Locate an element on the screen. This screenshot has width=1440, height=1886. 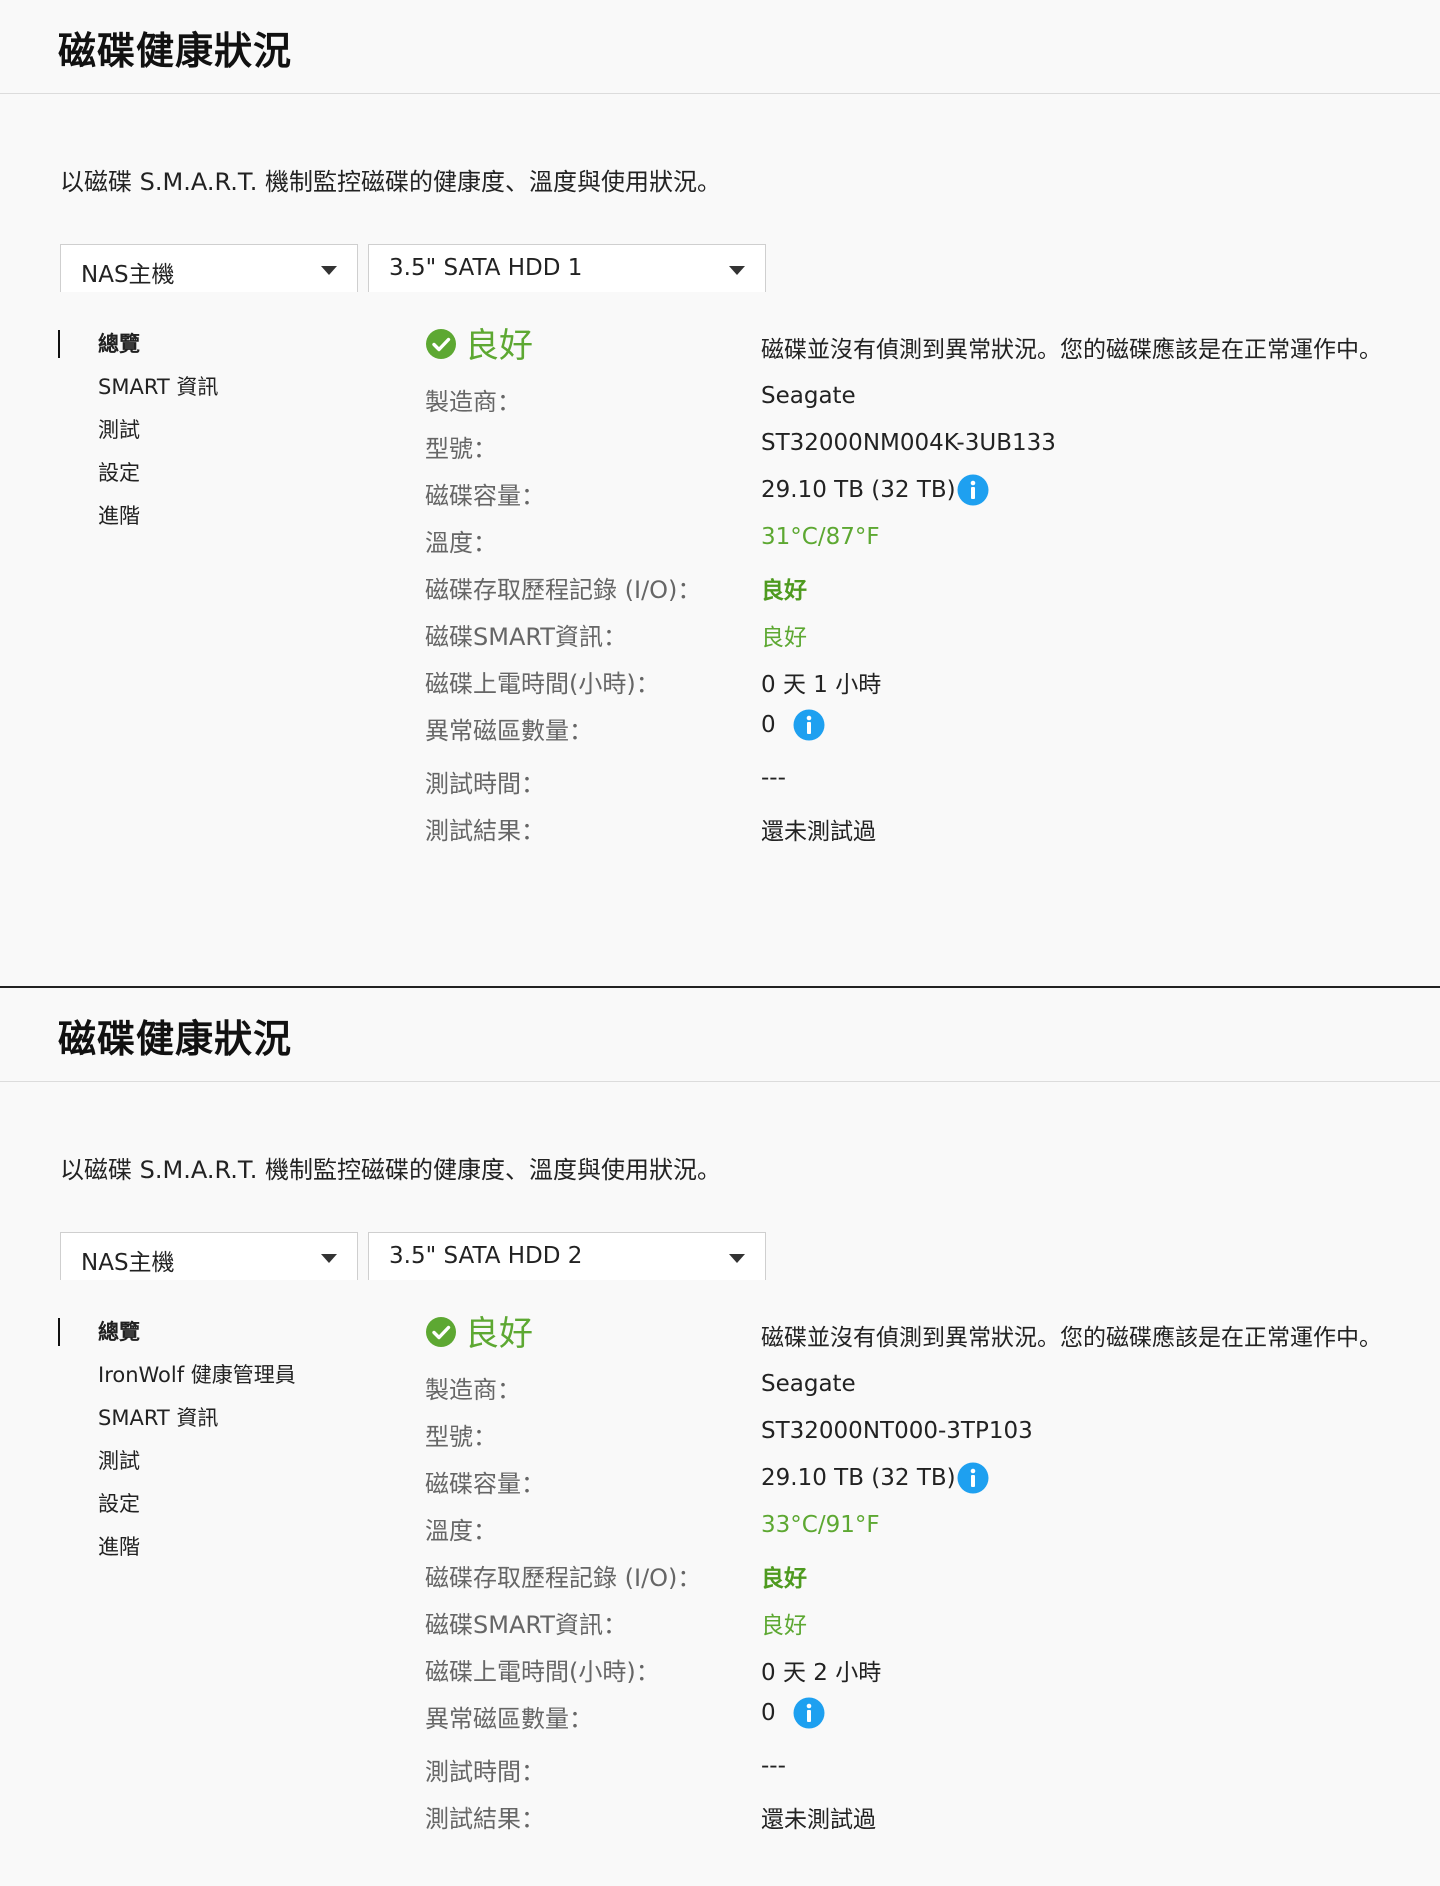
info-value: ST32000NM004K-3UB133 is located at coordinates (908, 443).